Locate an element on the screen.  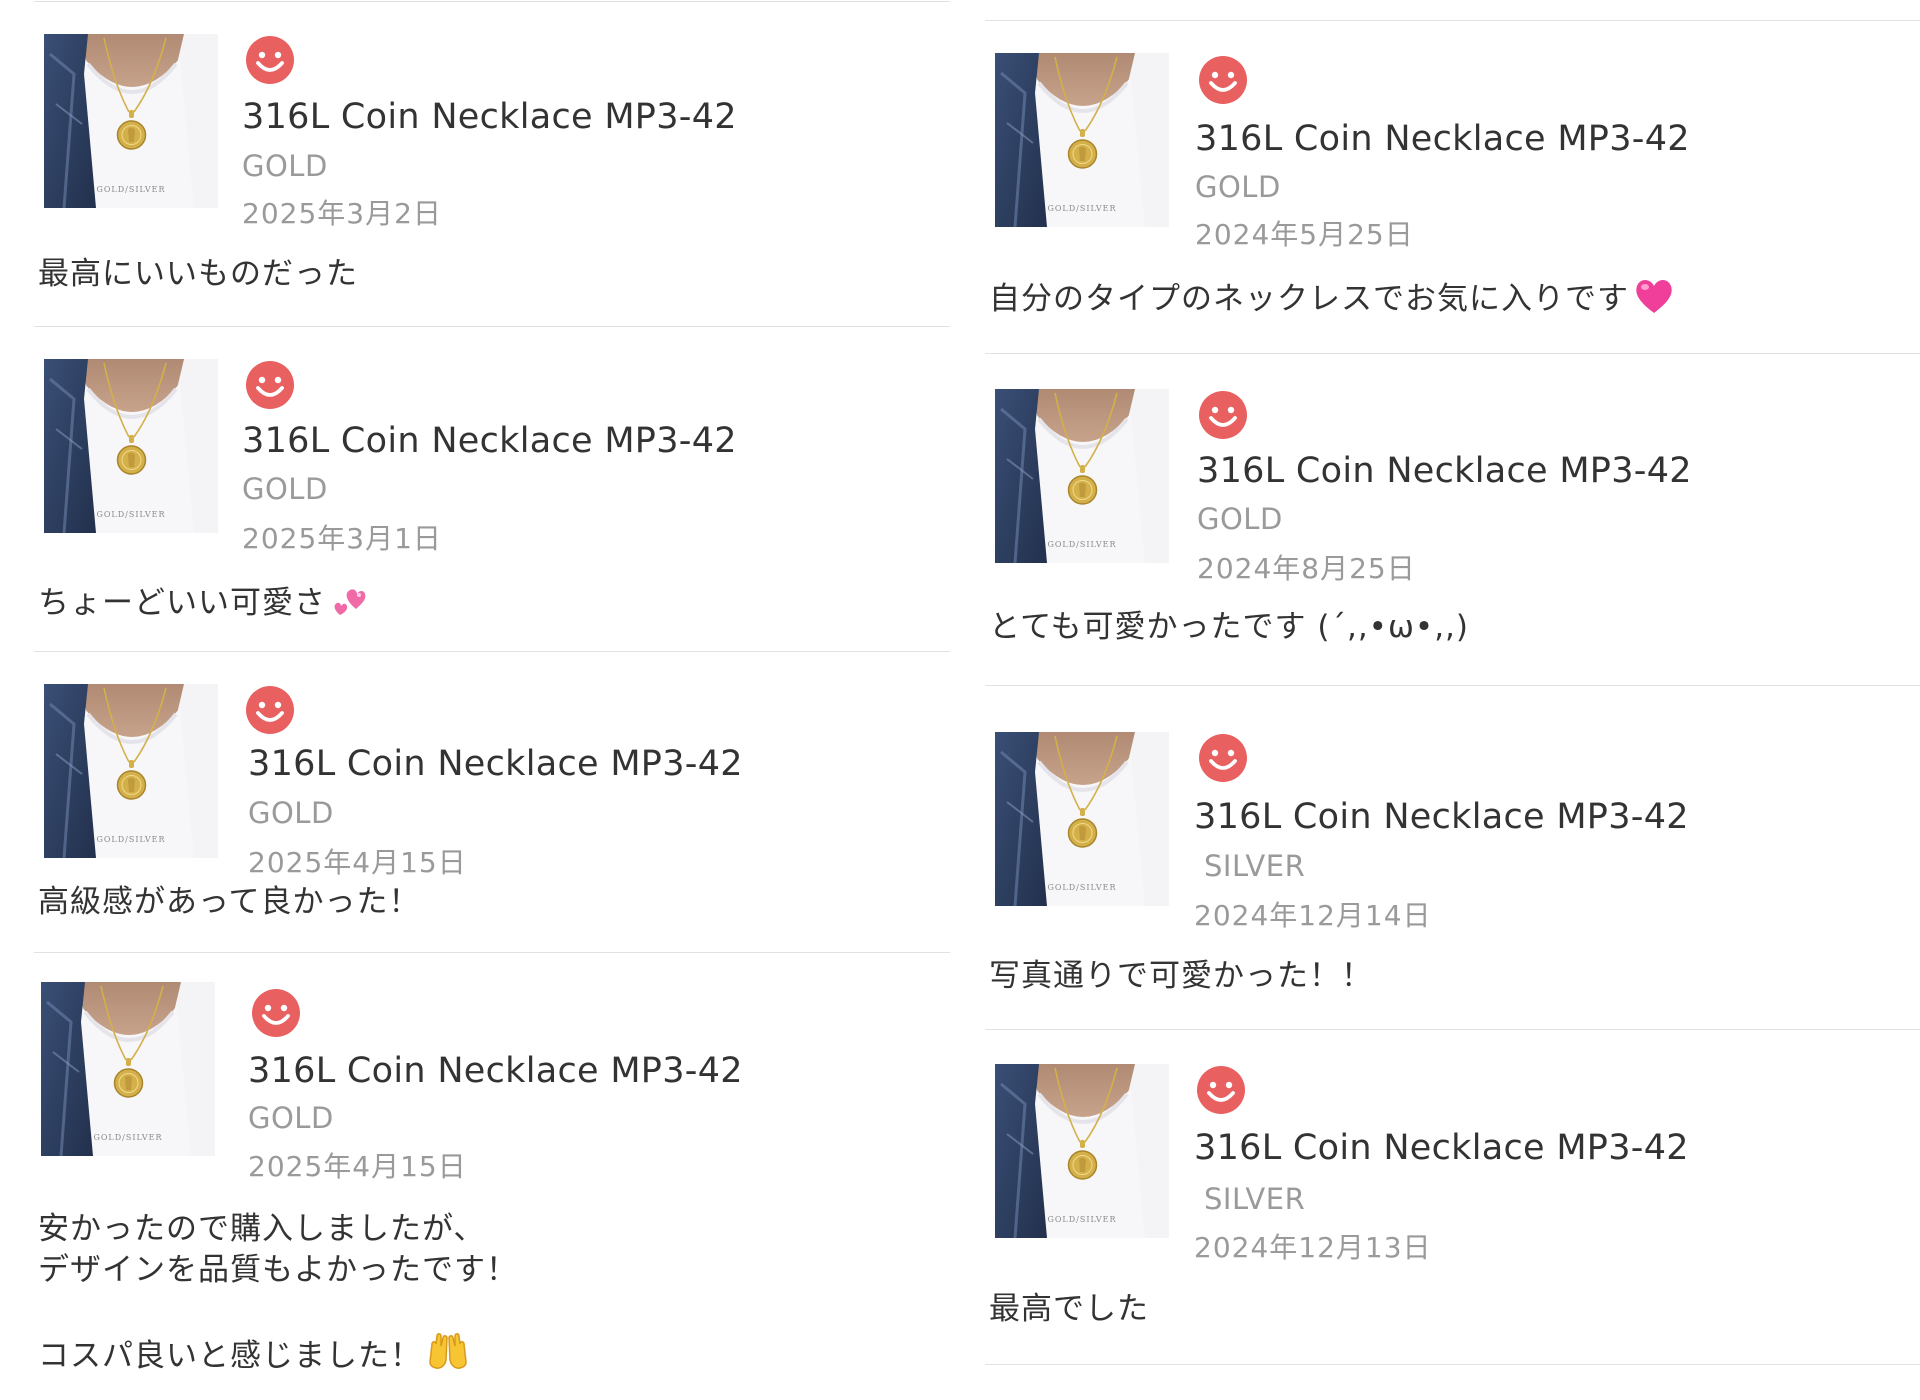
pink-heart-icon is located at coordinates (1654, 300).